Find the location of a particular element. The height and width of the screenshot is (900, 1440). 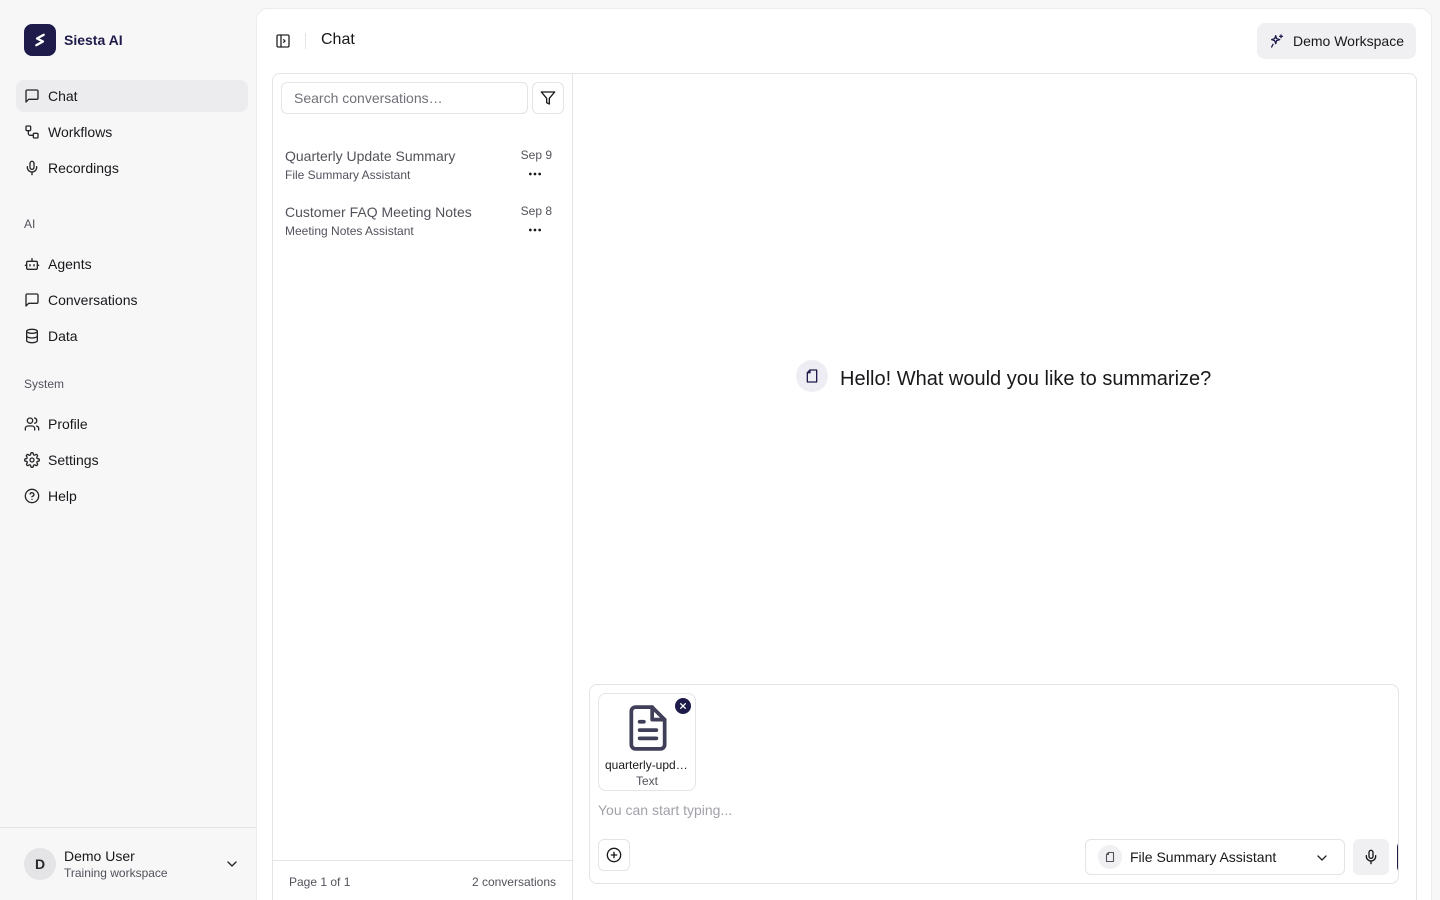

page-info: Page 1 of 1 is located at coordinates (320, 881).